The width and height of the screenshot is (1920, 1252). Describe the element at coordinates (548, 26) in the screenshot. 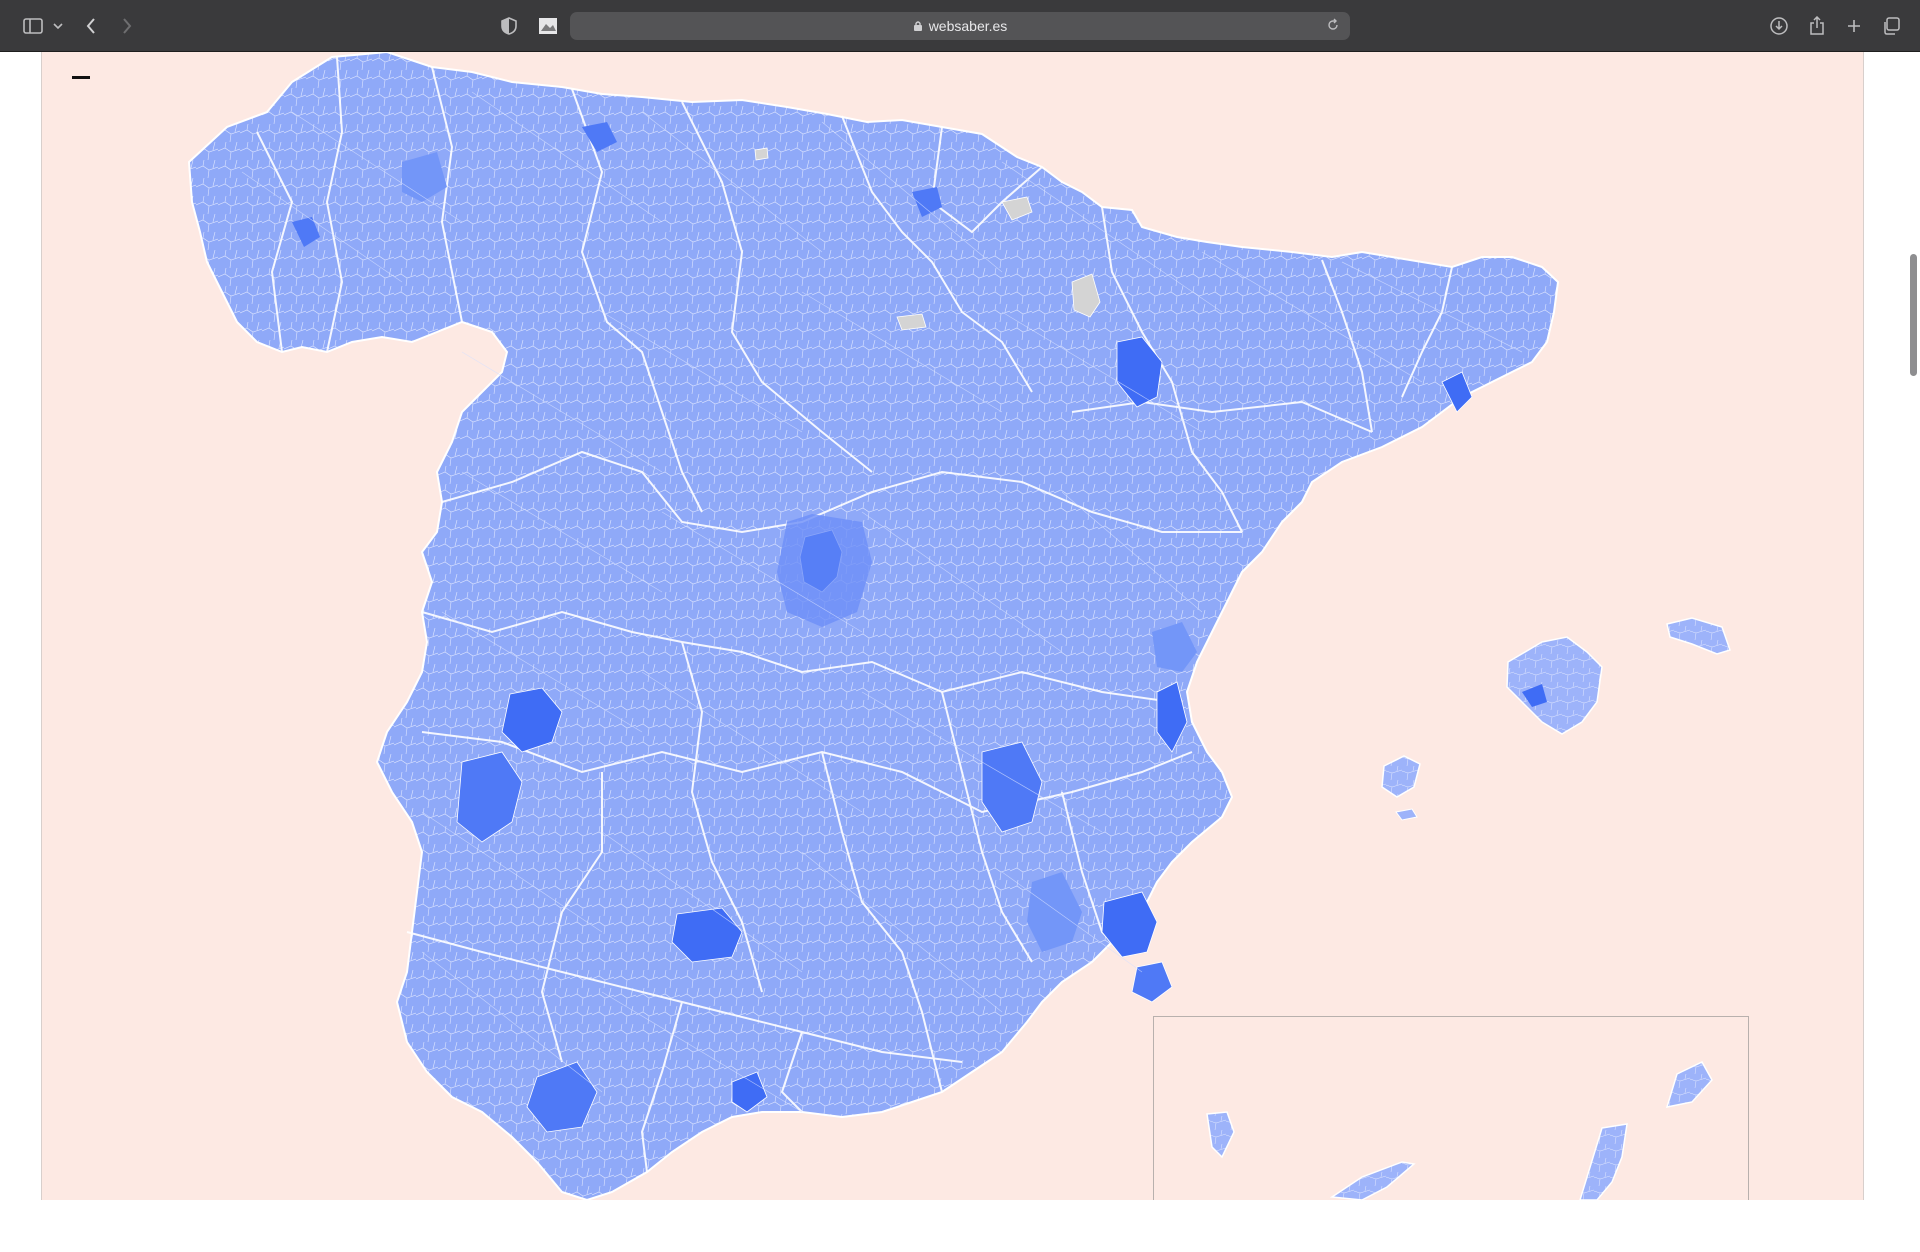

I see `image-extension-icon` at that location.